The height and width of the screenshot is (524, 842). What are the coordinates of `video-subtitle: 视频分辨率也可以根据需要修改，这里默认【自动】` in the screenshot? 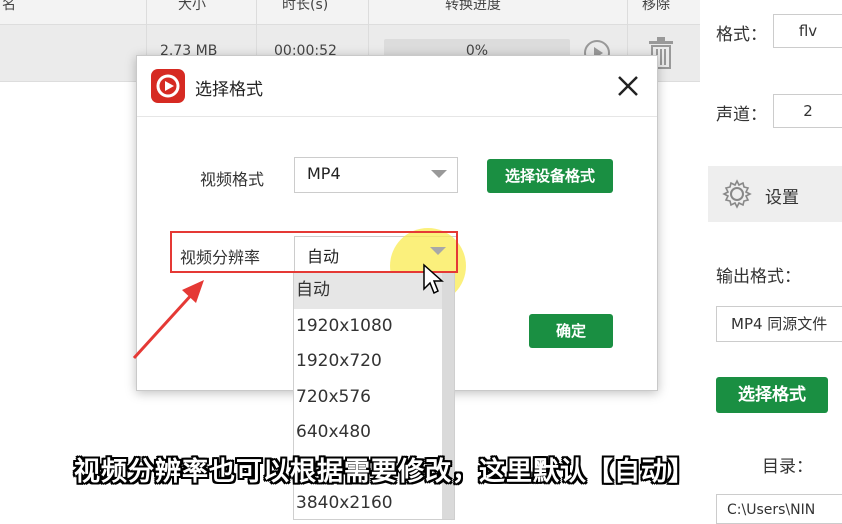 It's located at (385, 472).